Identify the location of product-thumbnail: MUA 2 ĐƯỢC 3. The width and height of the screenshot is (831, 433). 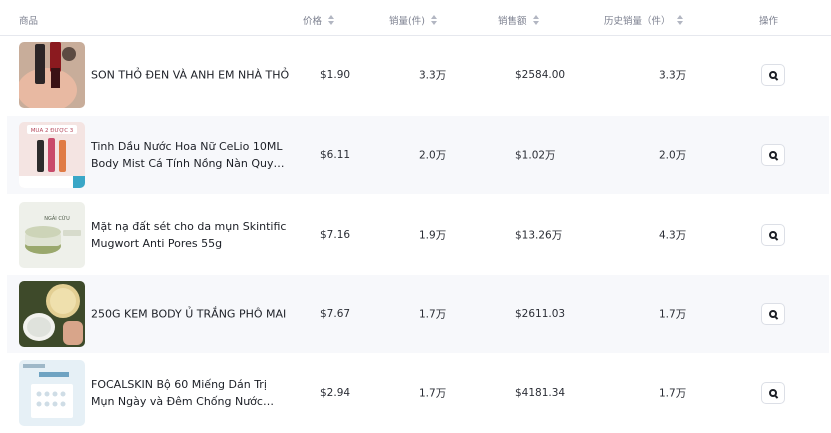
(52, 155).